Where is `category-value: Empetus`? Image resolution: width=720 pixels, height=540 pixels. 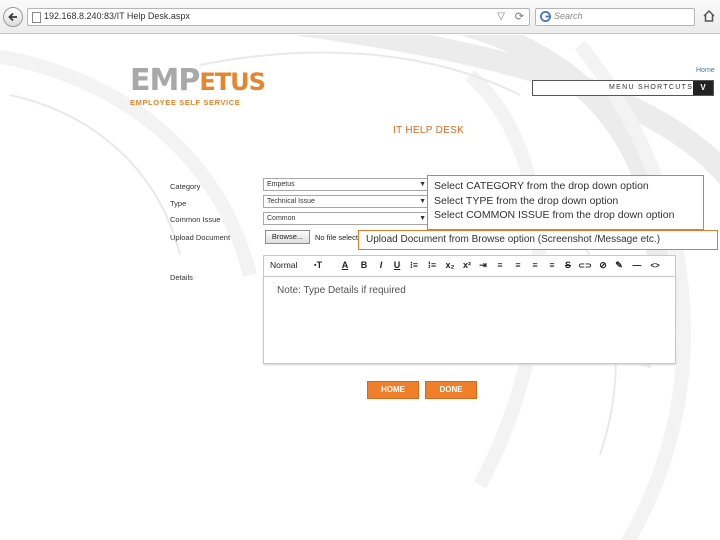
category-value: Empetus is located at coordinates (281, 184).